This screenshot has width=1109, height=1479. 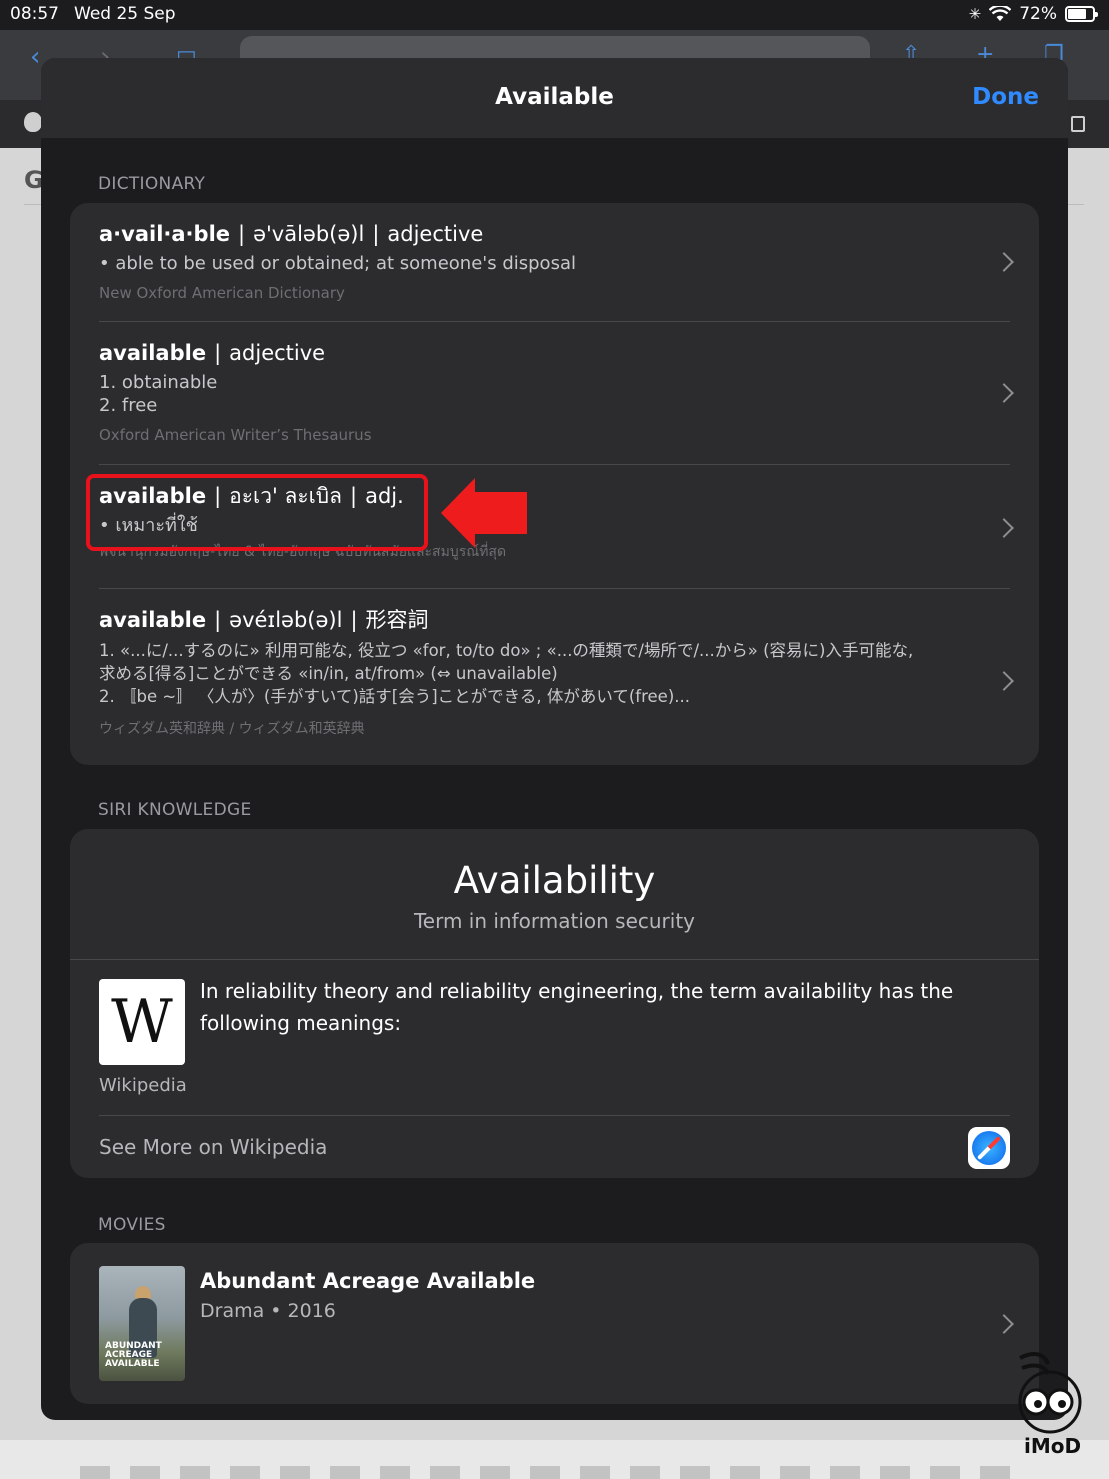 I want to click on dictionary-section-label: DICTIONARY, so click(x=152, y=184).